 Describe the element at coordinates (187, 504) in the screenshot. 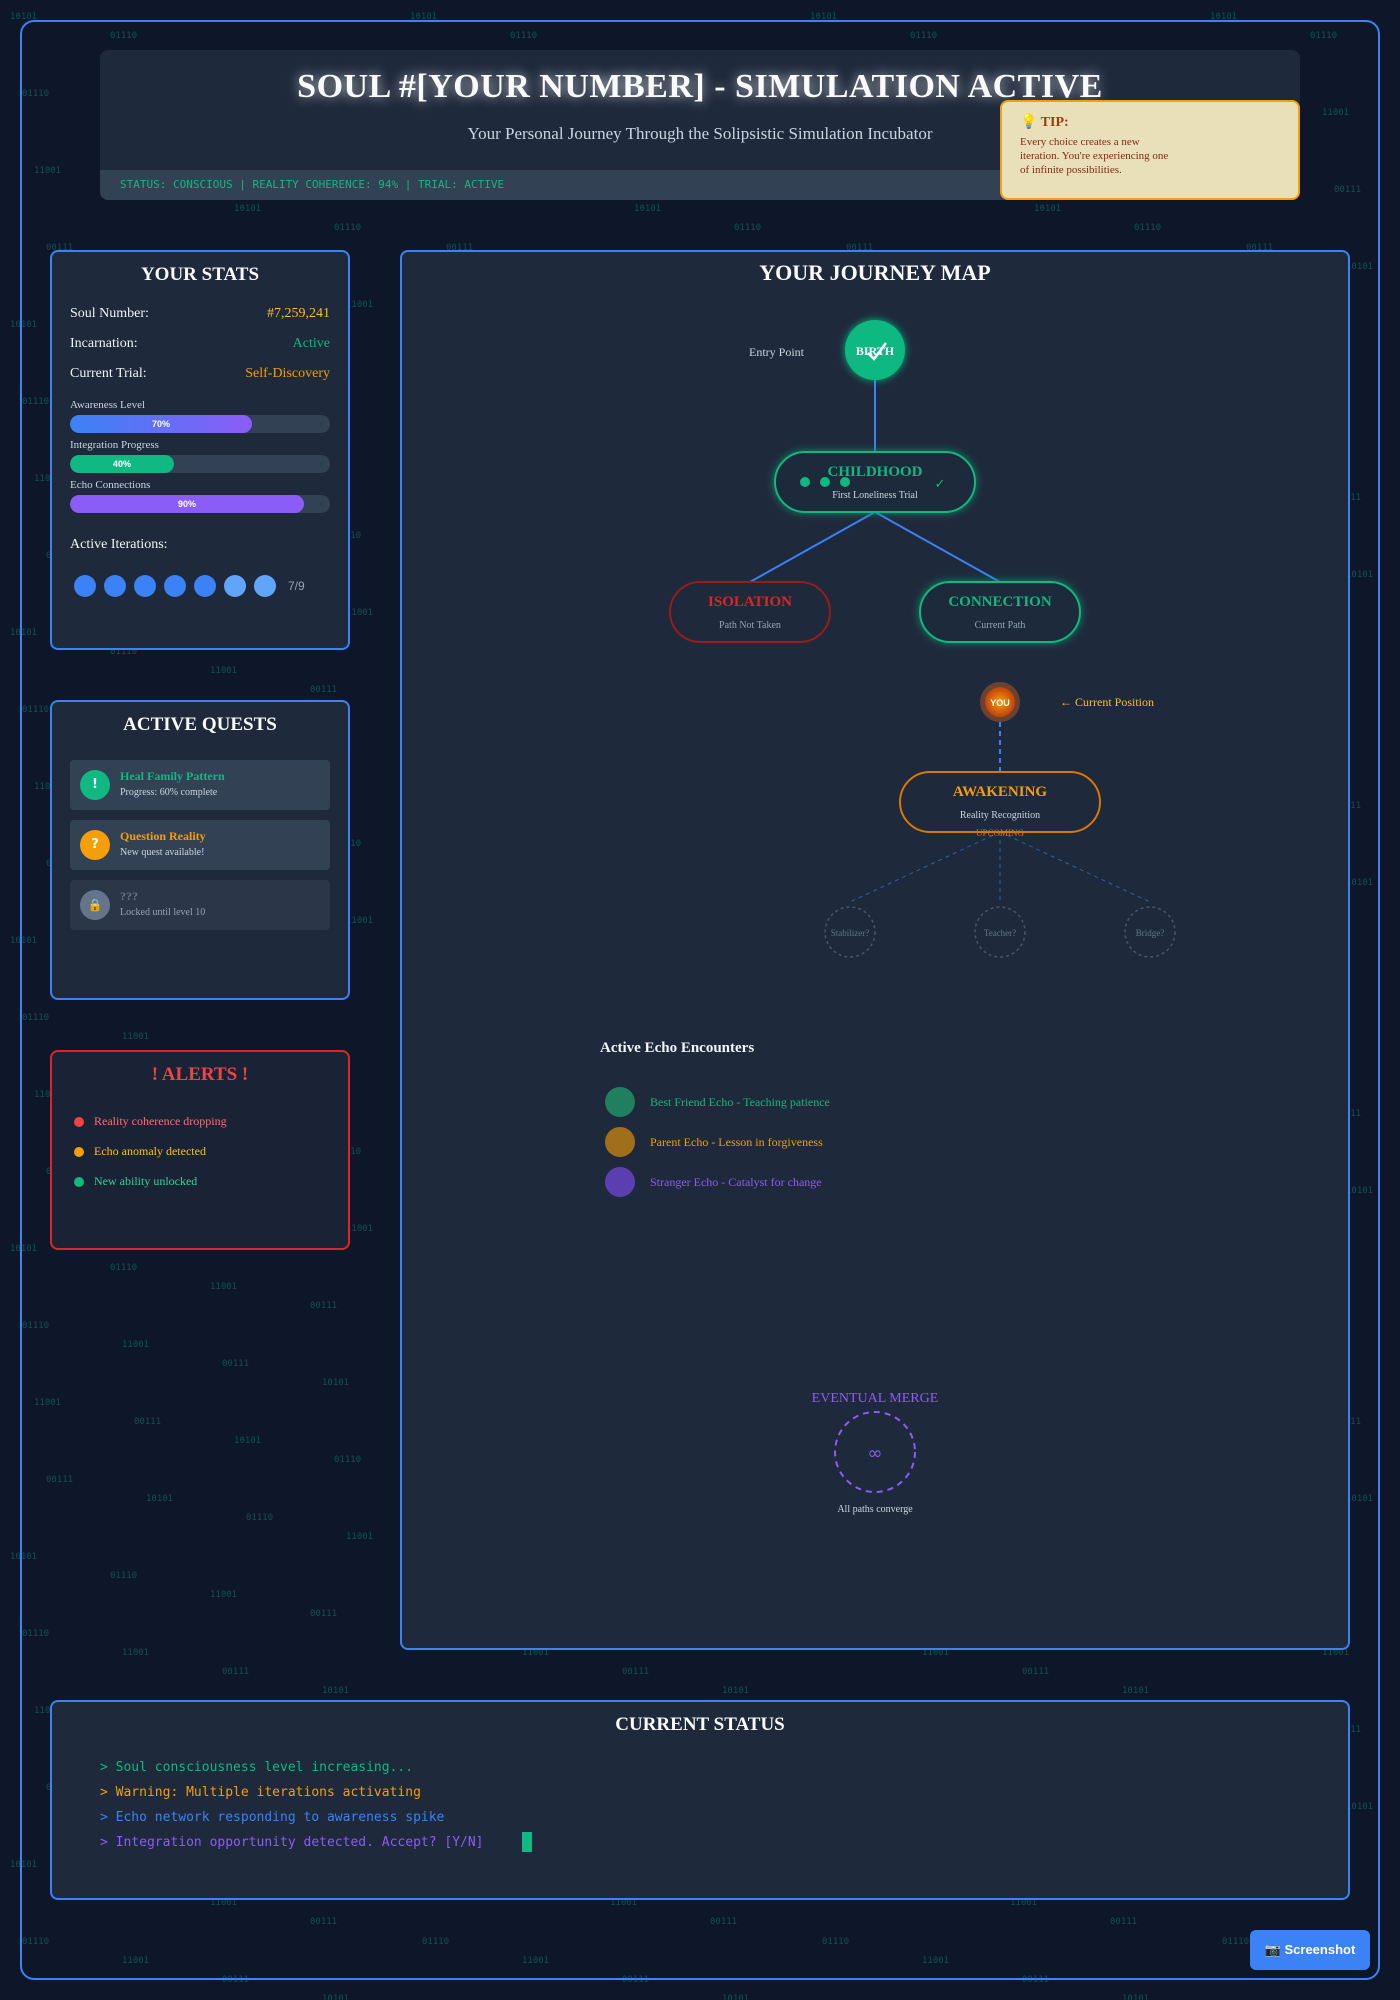

I see `echo-fill: 90%` at that location.